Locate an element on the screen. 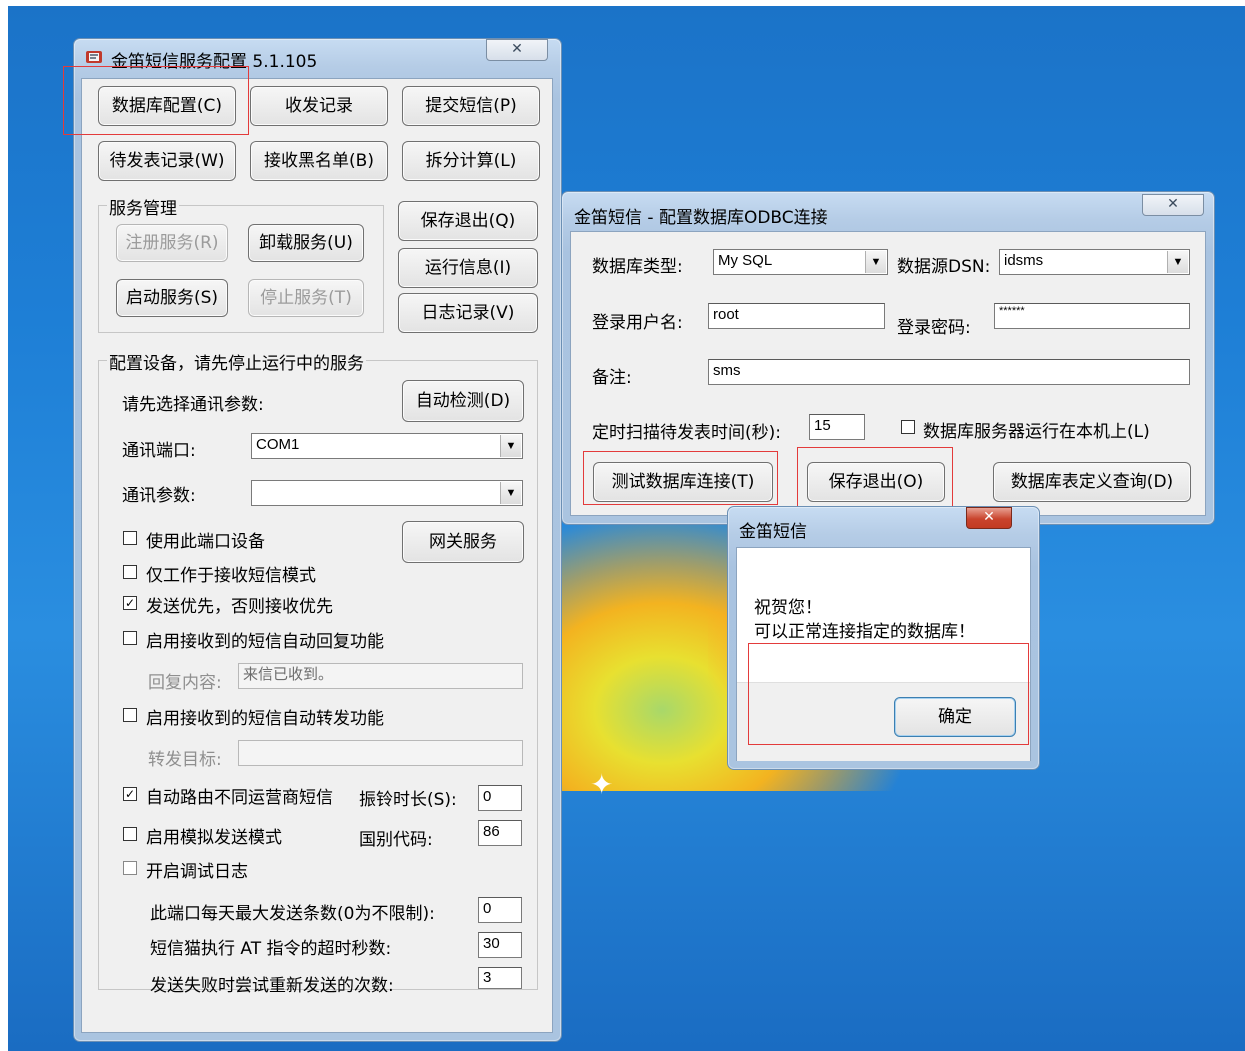  message-line-1: 祝贺您！ is located at coordinates (788, 608).